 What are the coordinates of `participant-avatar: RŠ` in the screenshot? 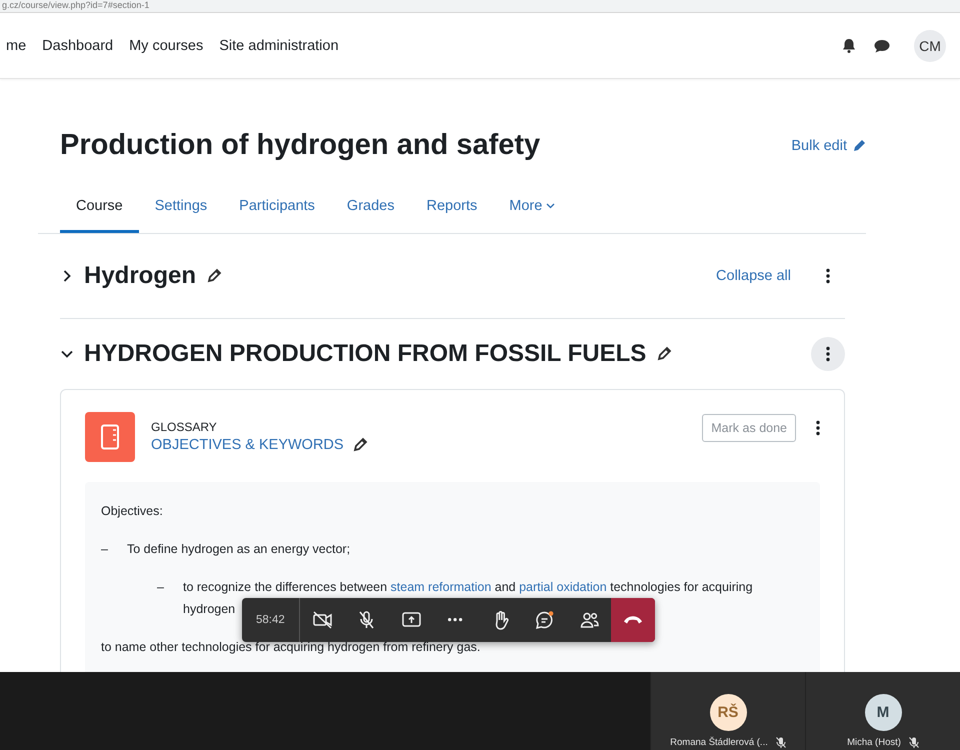 It's located at (728, 712).